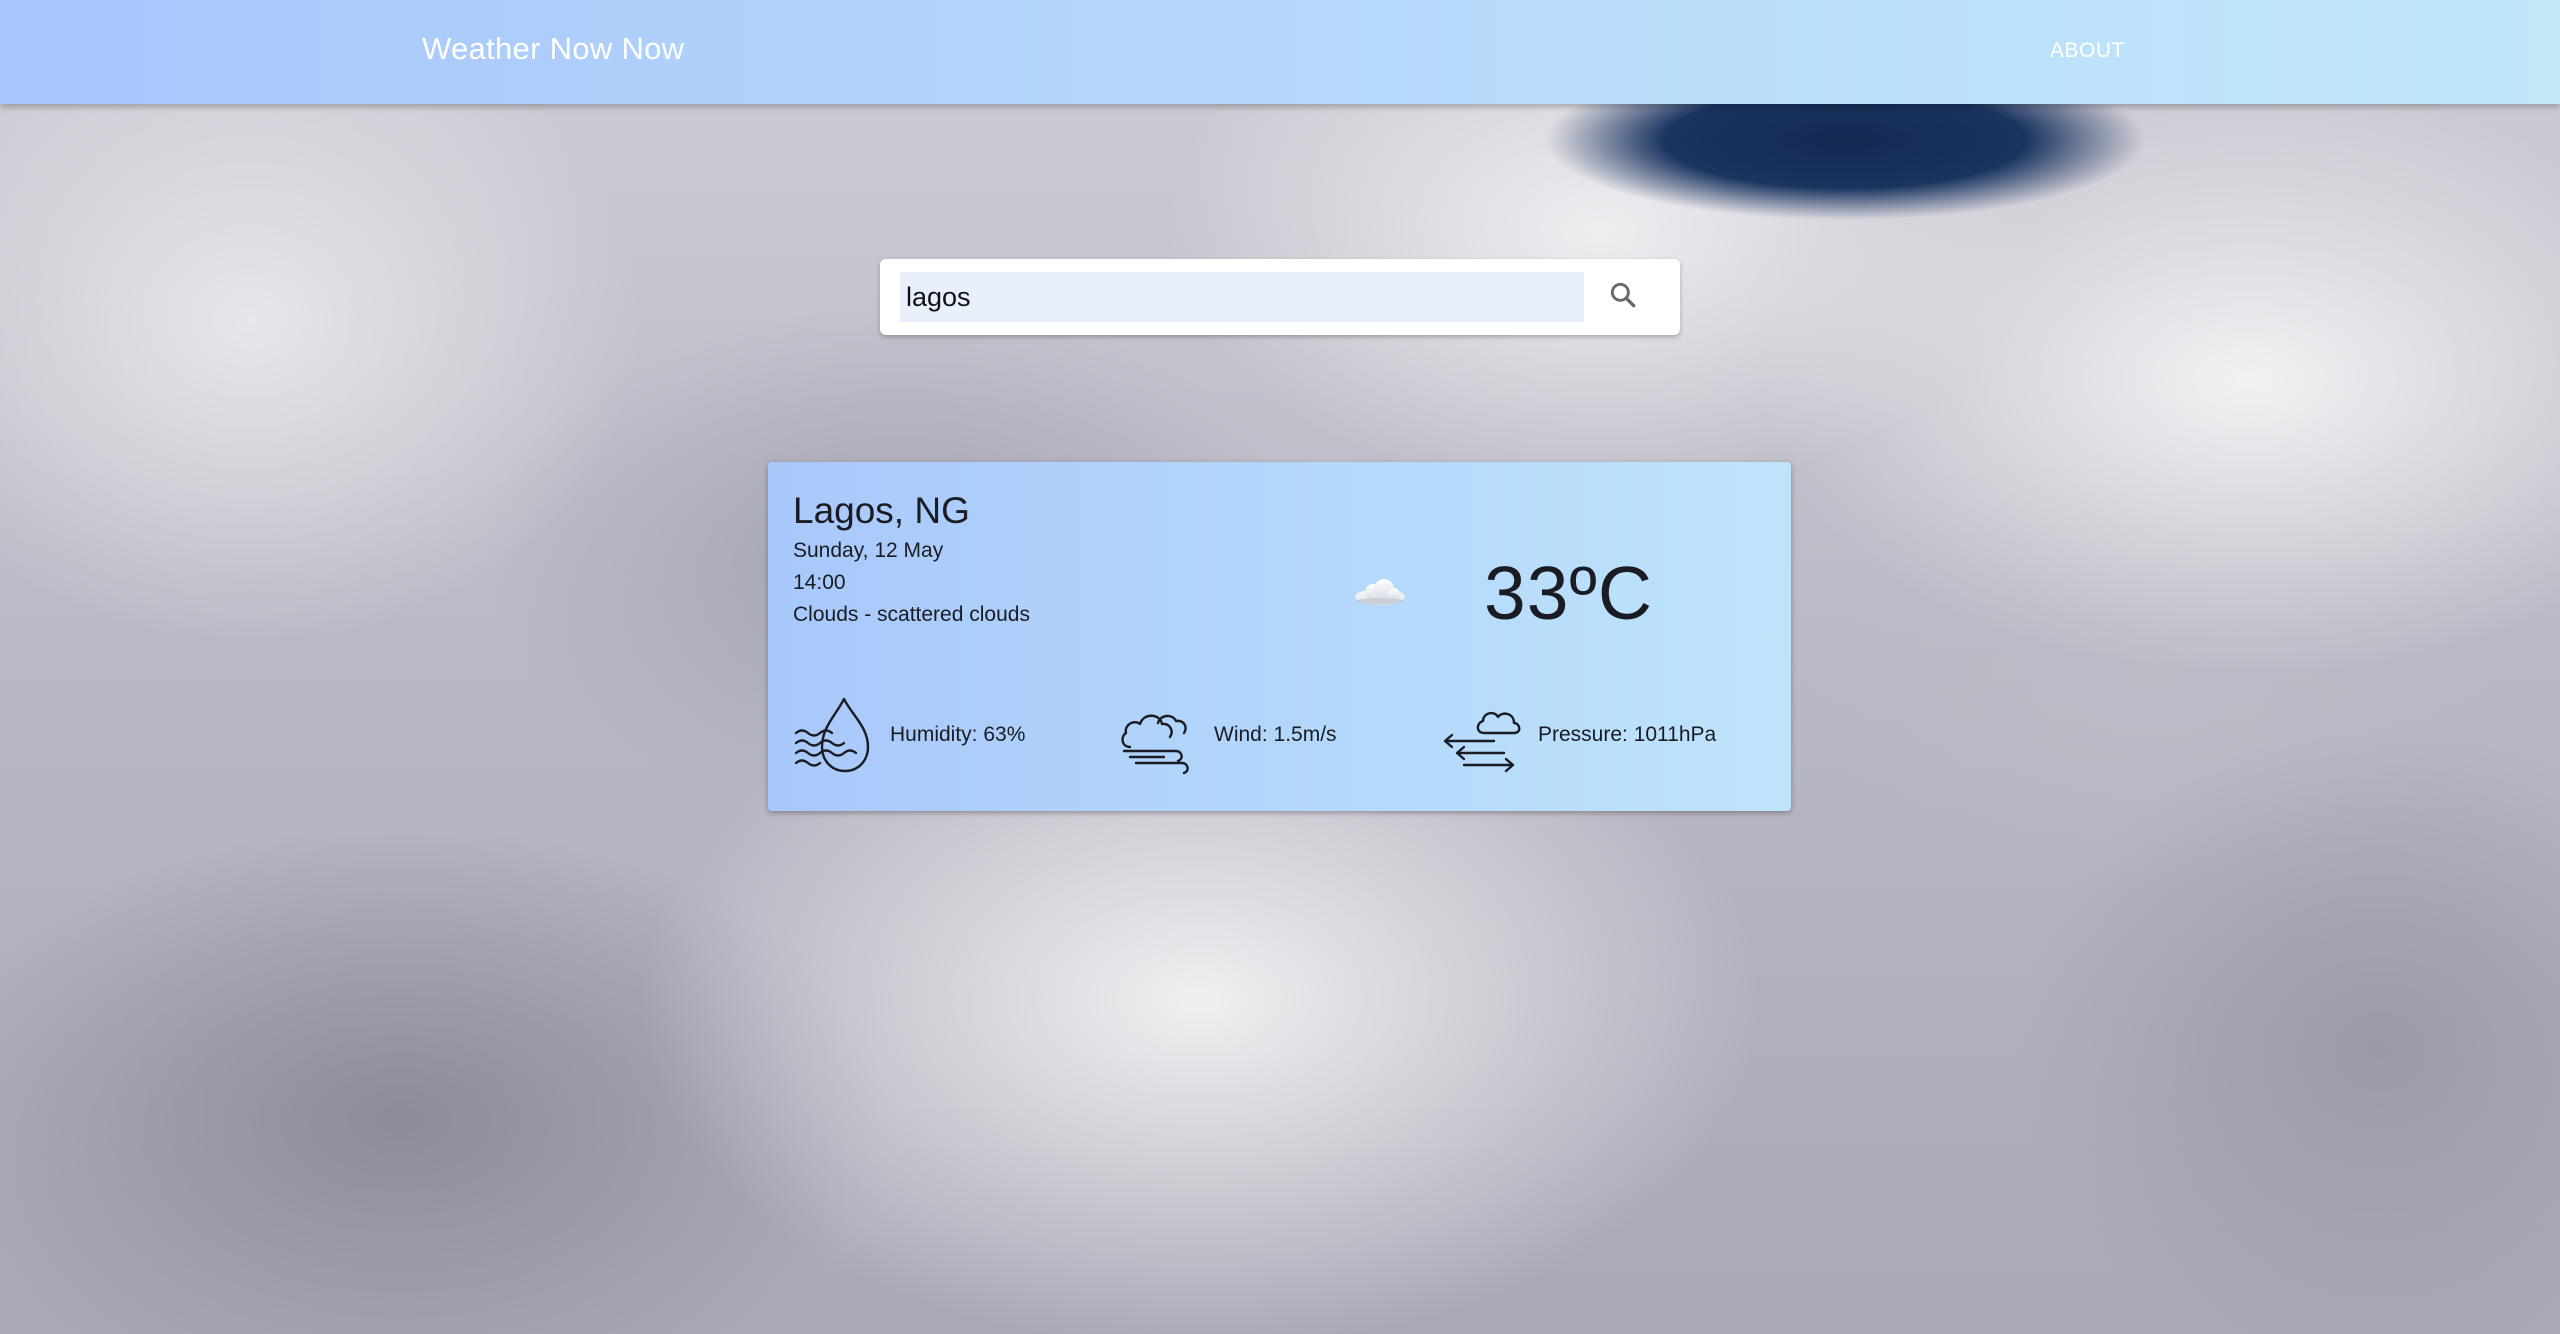  What do you see at coordinates (553, 49) in the screenshot?
I see `app-title: Weather Now Now` at bounding box center [553, 49].